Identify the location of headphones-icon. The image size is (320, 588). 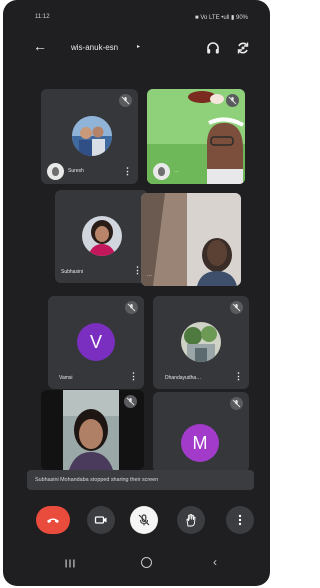
(213, 48).